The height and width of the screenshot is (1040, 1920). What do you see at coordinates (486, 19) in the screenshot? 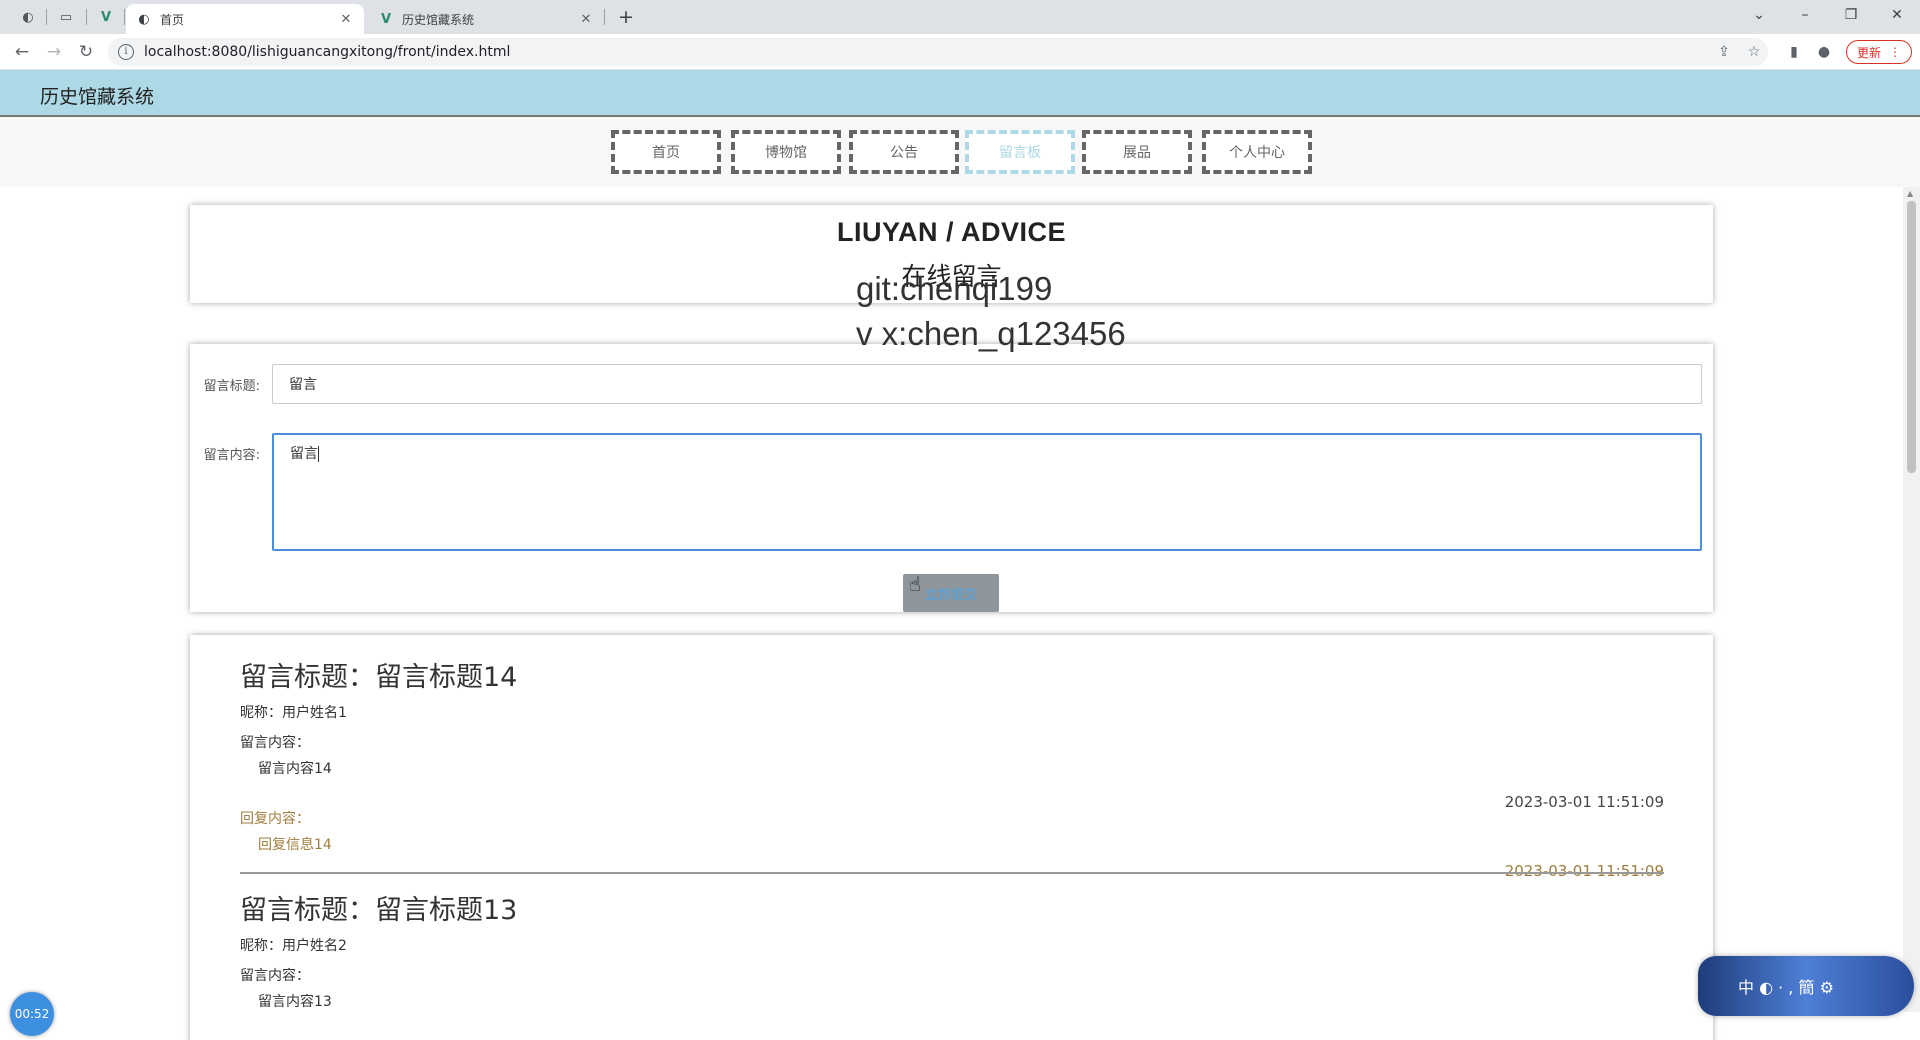
I see `tab-history-system: V 历史馆藏系统 ✕` at bounding box center [486, 19].